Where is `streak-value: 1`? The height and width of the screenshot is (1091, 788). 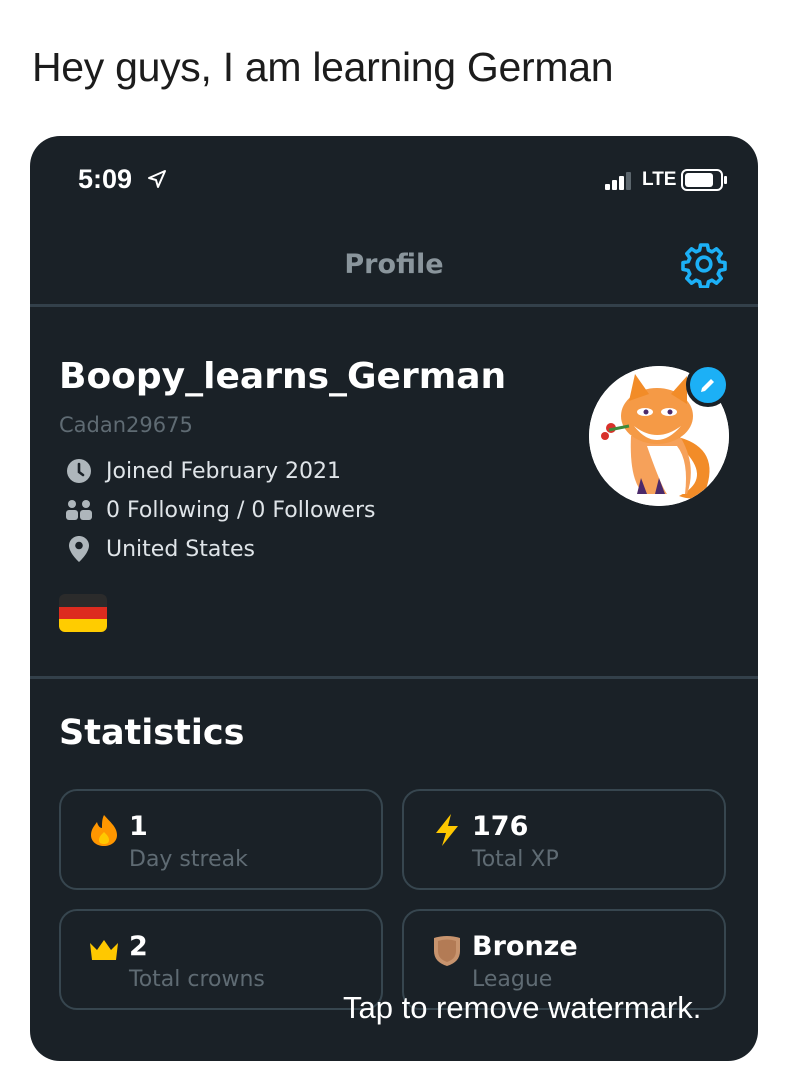 streak-value: 1 is located at coordinates (138, 826).